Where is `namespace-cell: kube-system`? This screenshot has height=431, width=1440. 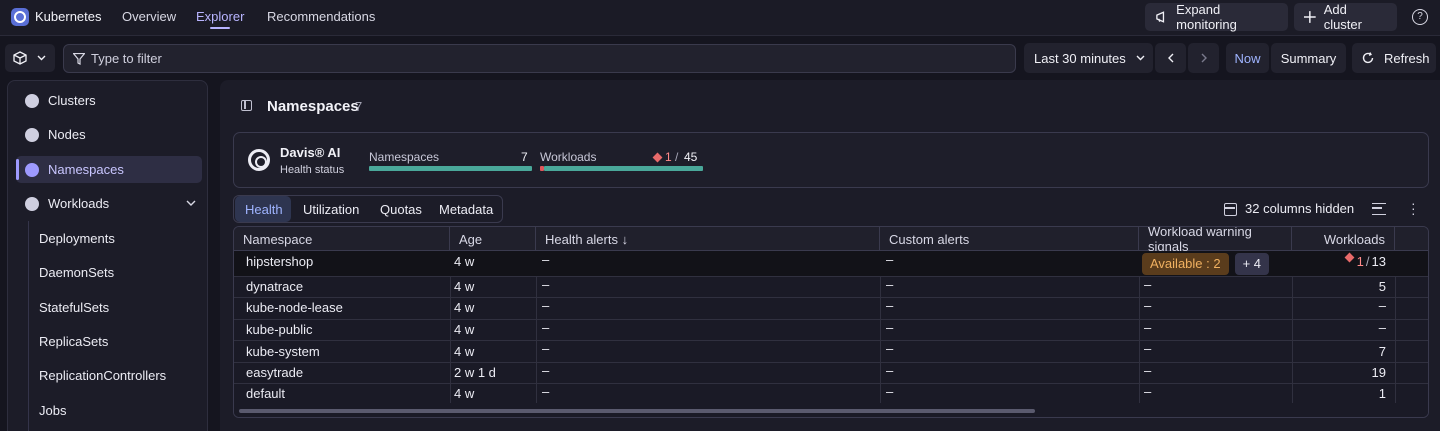 namespace-cell: kube-system is located at coordinates (342, 351).